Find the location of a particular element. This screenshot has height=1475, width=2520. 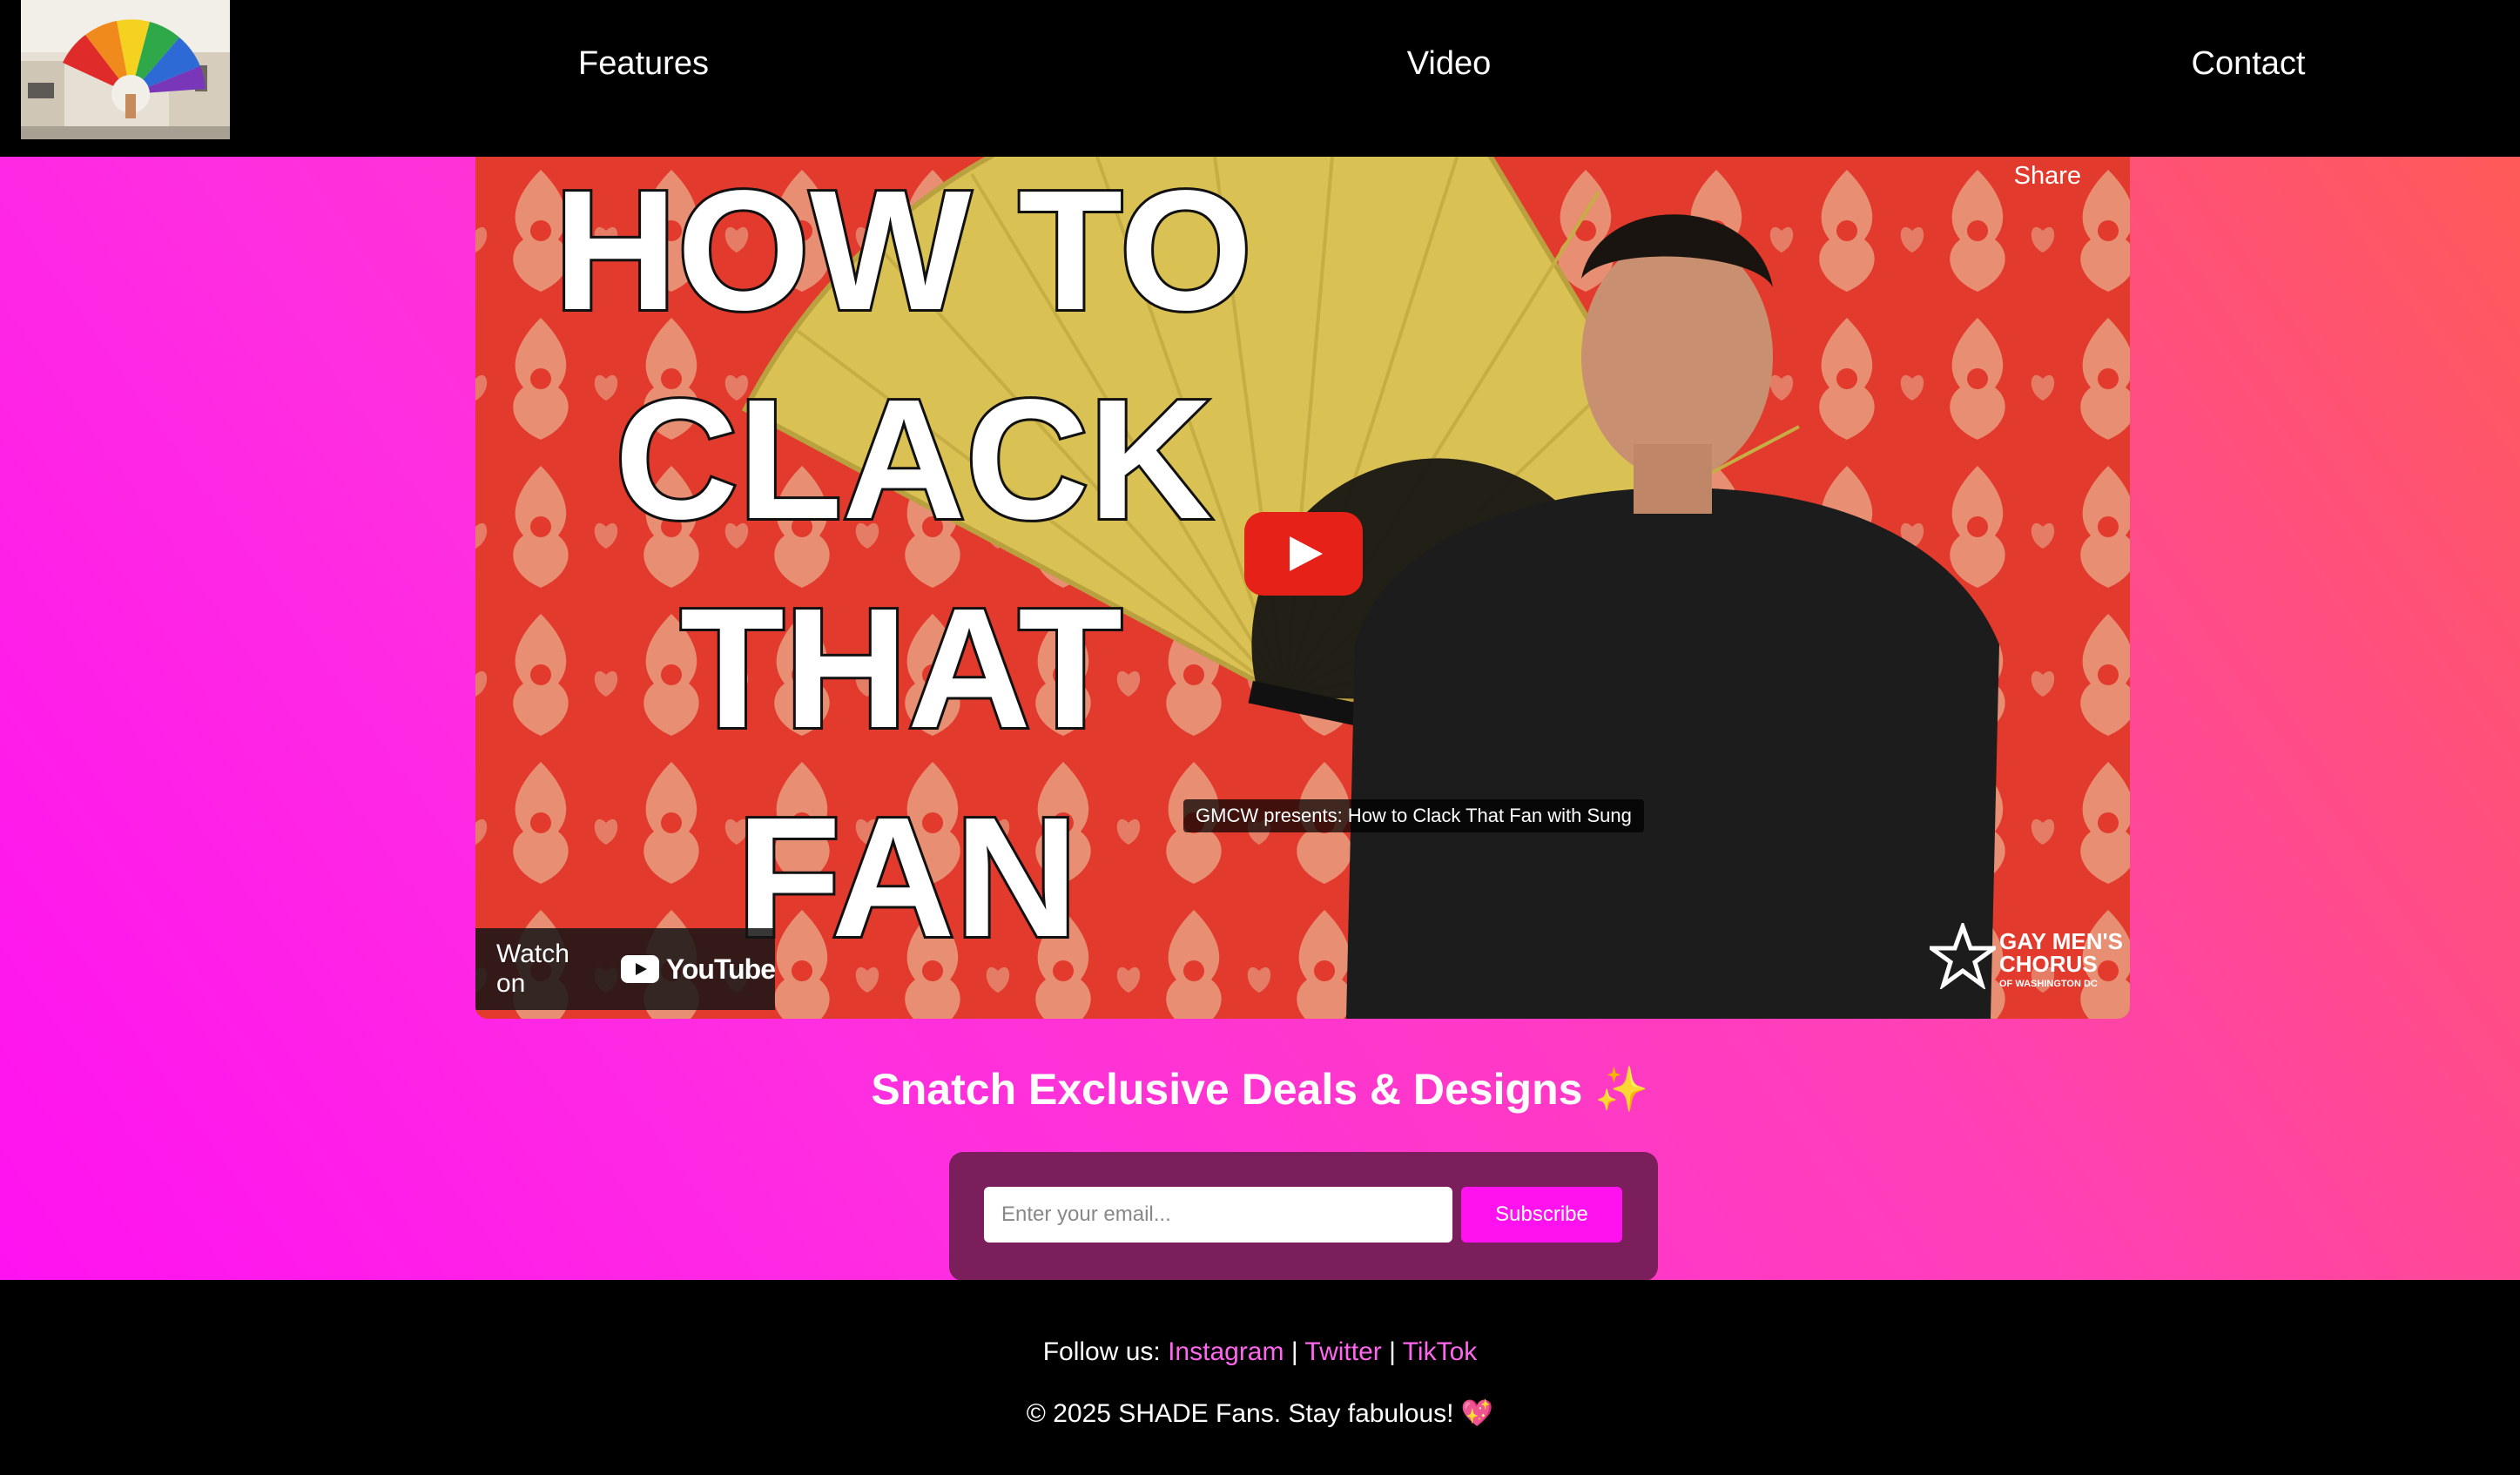

nav-video: Video is located at coordinates (1449, 64).